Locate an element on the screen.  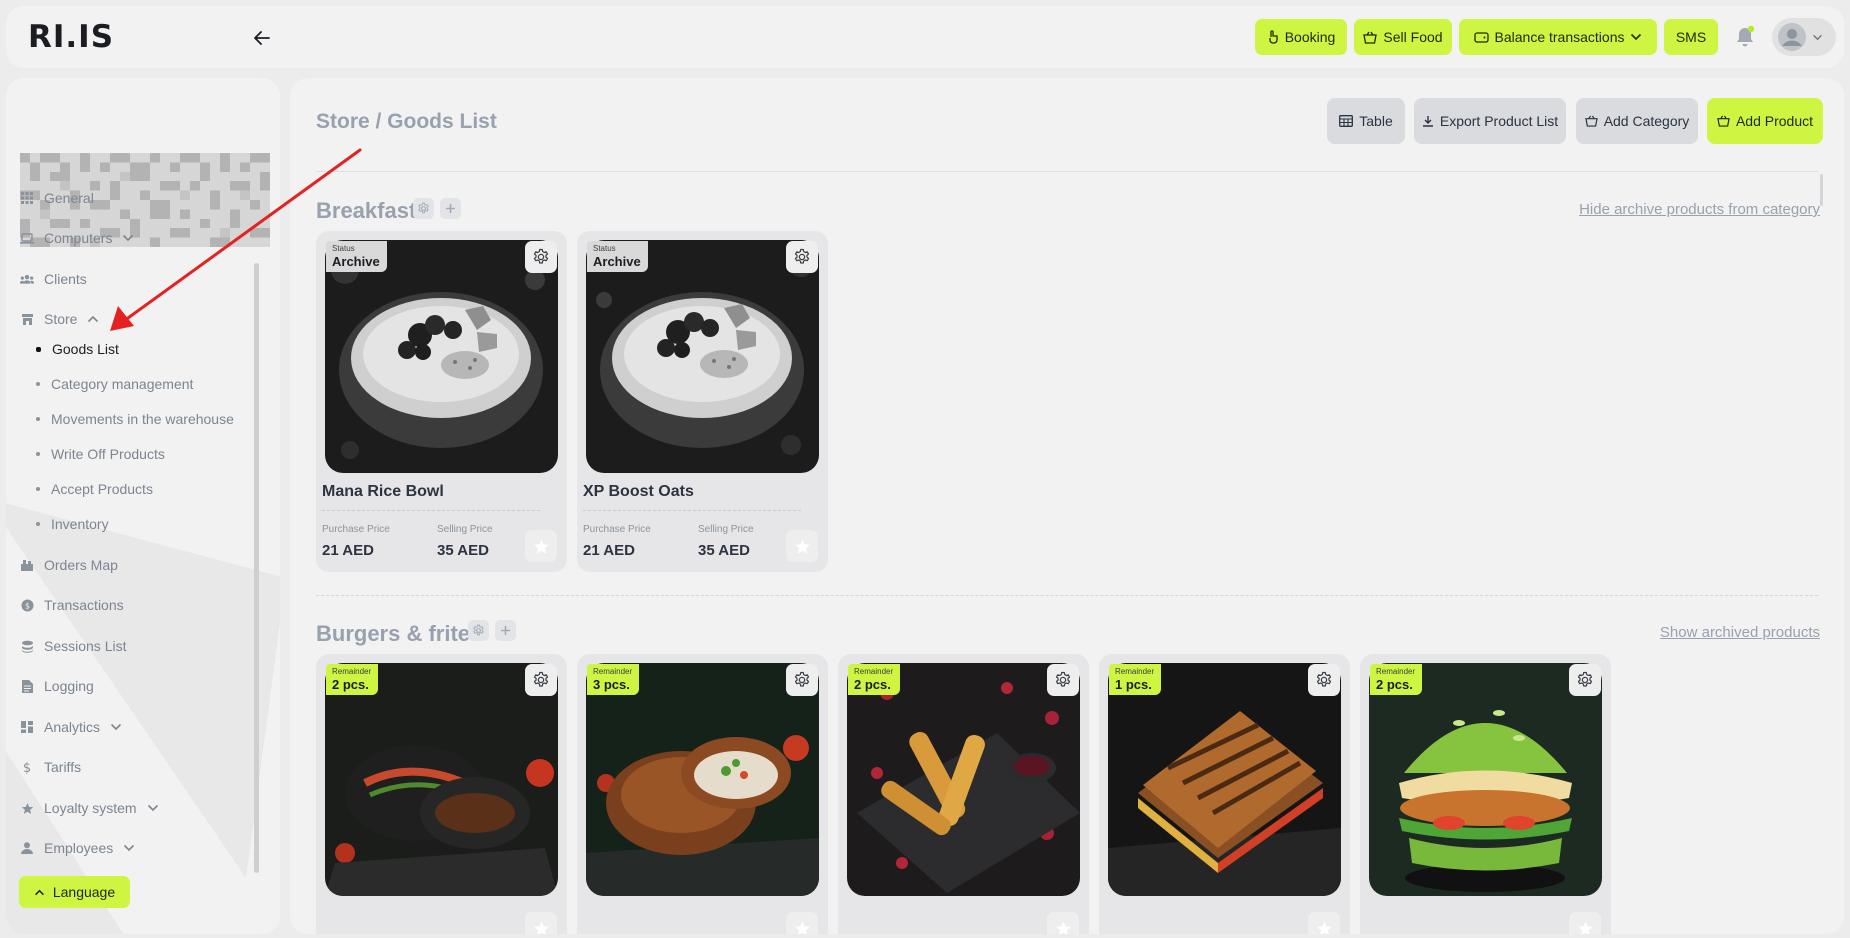
sidebar-item-store: Store is located at coordinates (59, 319).